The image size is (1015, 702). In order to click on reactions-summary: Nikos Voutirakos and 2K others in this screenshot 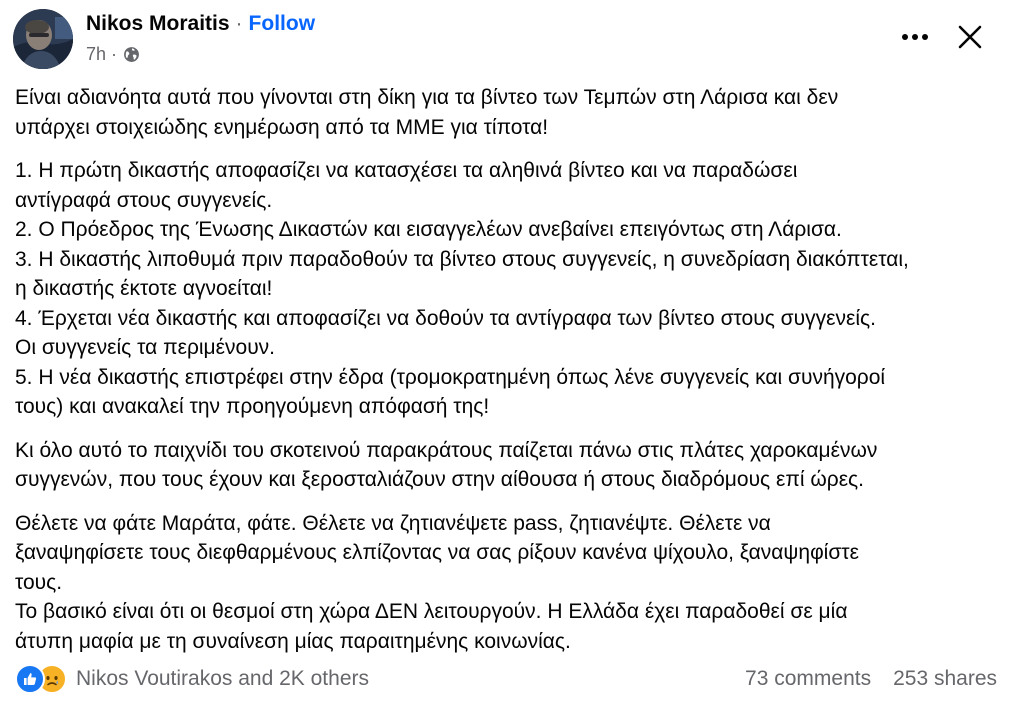, I will do `click(192, 679)`.